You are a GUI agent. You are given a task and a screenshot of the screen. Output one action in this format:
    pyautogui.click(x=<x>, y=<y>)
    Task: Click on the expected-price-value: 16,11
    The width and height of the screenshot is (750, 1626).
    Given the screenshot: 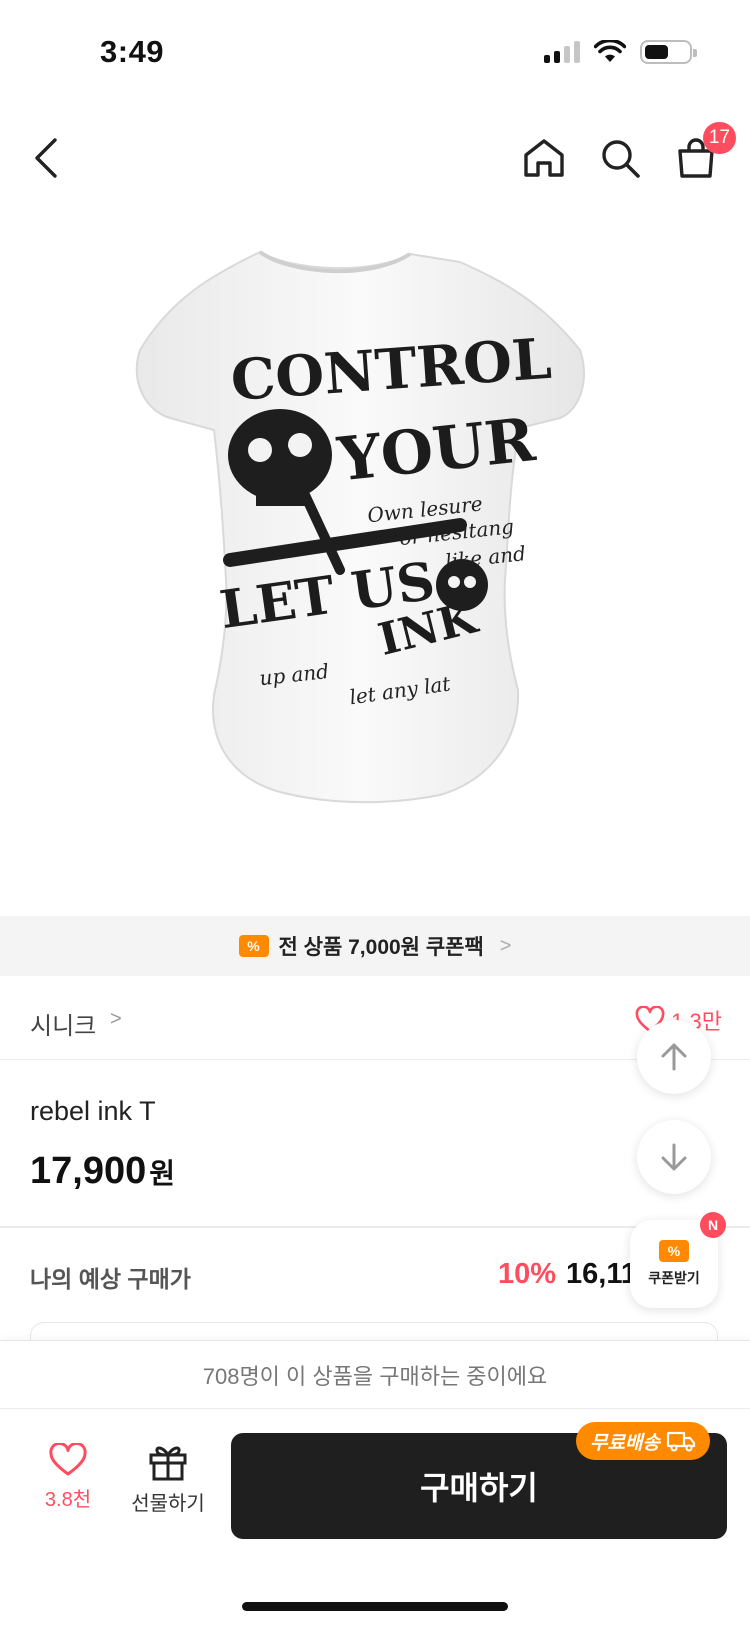 What is the action you would take?
    pyautogui.click(x=601, y=1274)
    